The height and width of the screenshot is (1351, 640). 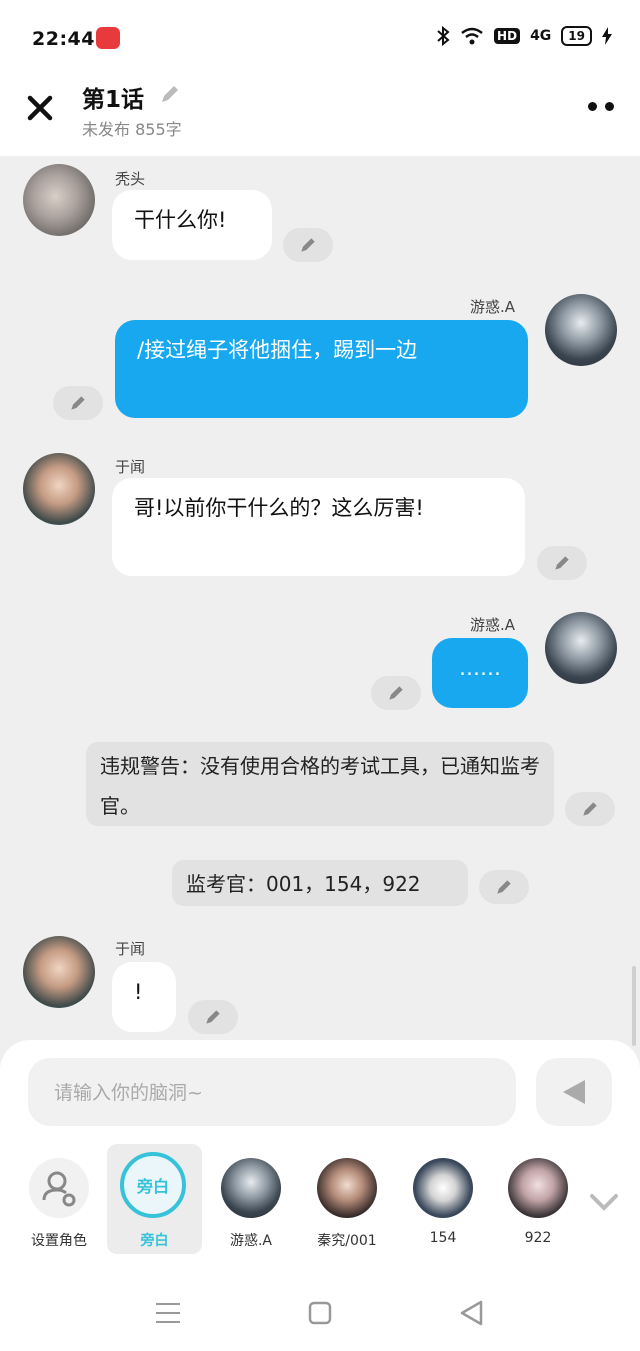 I want to click on sender-name: 秃头, so click(x=130, y=179).